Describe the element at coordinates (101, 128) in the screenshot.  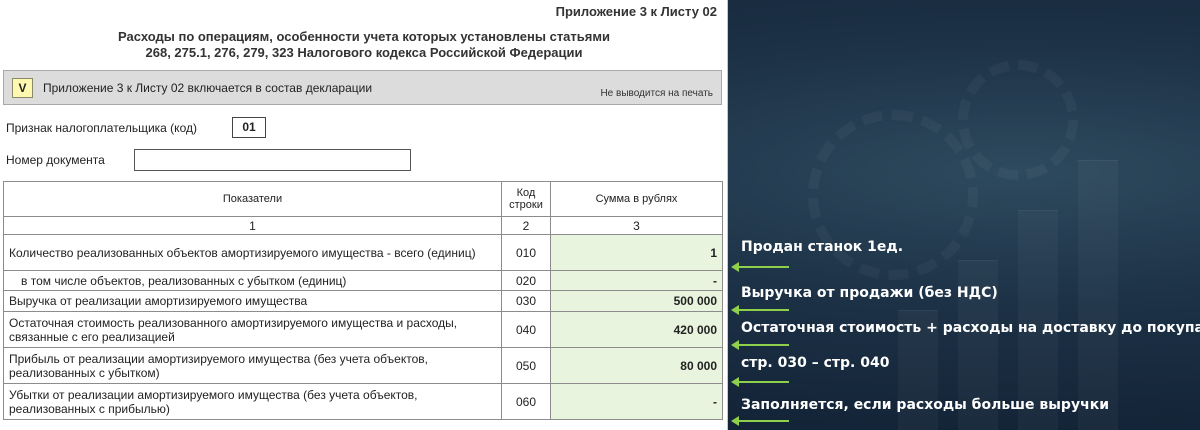
I see `taxpayer-sign-label: Признак налогоплательщика (код)` at that location.